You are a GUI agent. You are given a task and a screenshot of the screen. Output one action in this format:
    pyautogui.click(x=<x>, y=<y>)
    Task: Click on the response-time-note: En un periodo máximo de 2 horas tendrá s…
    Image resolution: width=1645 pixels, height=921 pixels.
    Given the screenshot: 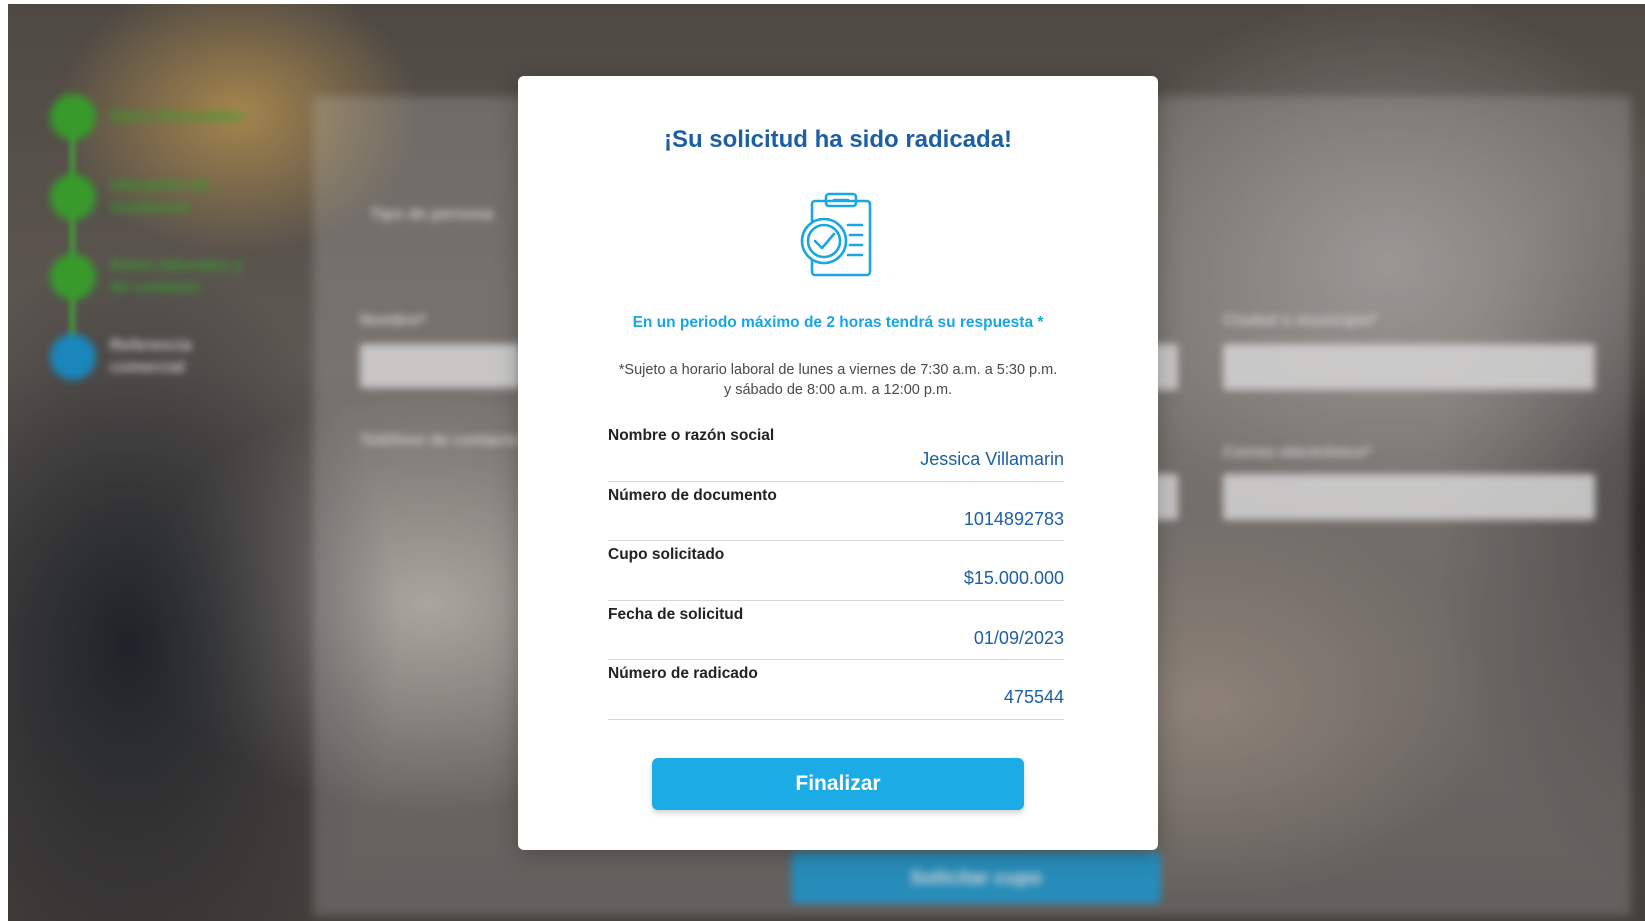 What is the action you would take?
    pyautogui.click(x=838, y=322)
    